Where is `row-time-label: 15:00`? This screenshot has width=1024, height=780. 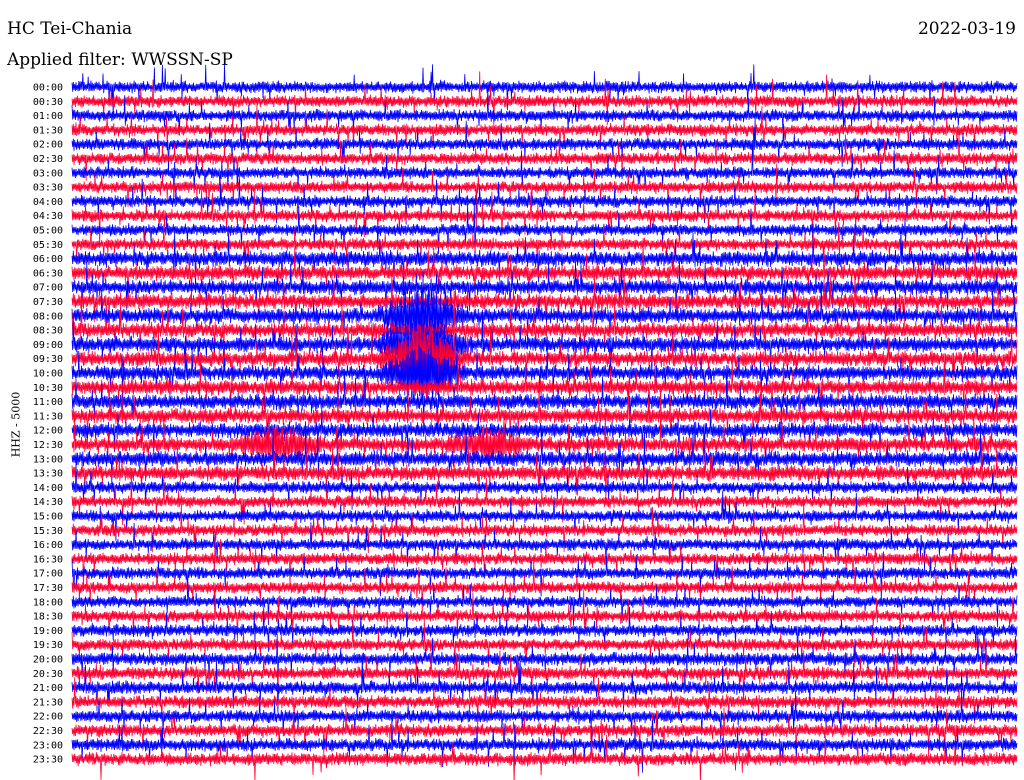 row-time-label: 15:00 is located at coordinates (48, 517).